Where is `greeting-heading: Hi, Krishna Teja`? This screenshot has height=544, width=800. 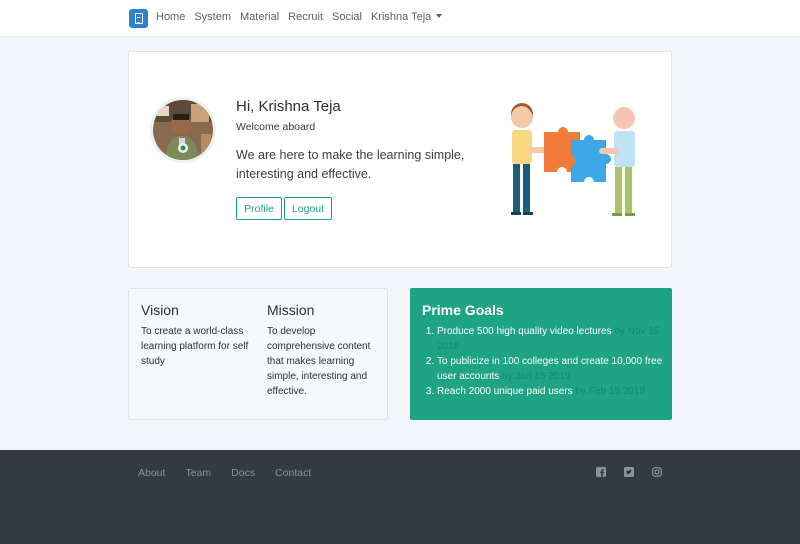 greeting-heading: Hi, Krishna Teja is located at coordinates (288, 106).